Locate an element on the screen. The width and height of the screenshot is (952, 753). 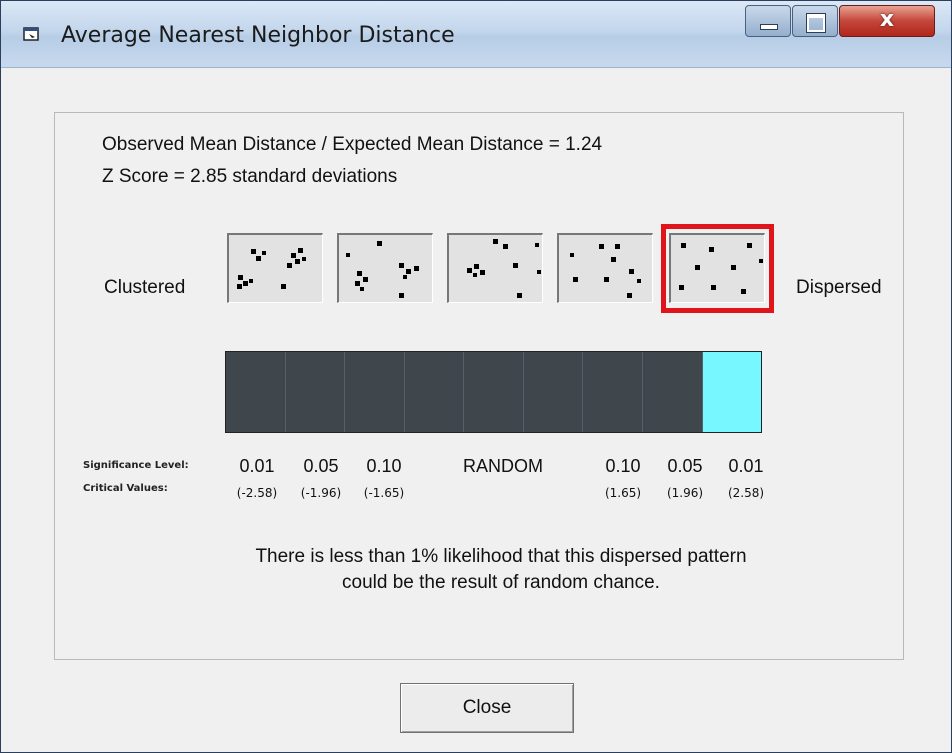
critical-value: (-2.58) is located at coordinates (257, 493).